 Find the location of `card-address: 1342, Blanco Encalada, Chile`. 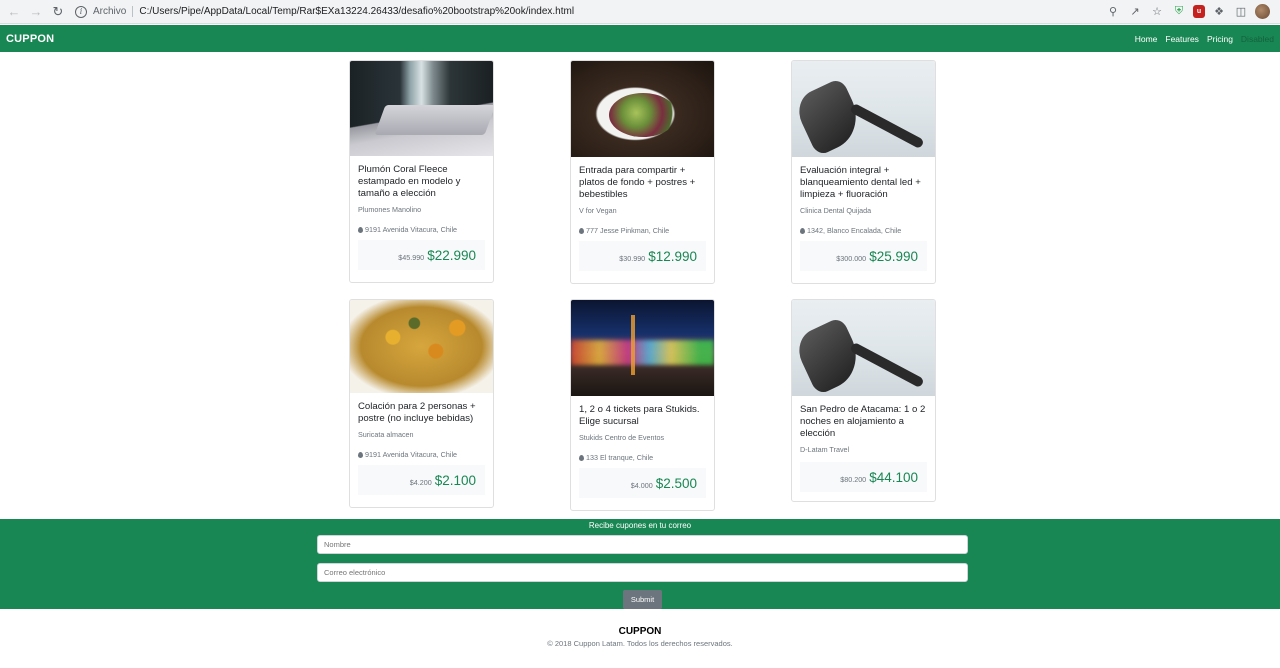

card-address: 1342, Blanco Encalada, Chile is located at coordinates (863, 230).